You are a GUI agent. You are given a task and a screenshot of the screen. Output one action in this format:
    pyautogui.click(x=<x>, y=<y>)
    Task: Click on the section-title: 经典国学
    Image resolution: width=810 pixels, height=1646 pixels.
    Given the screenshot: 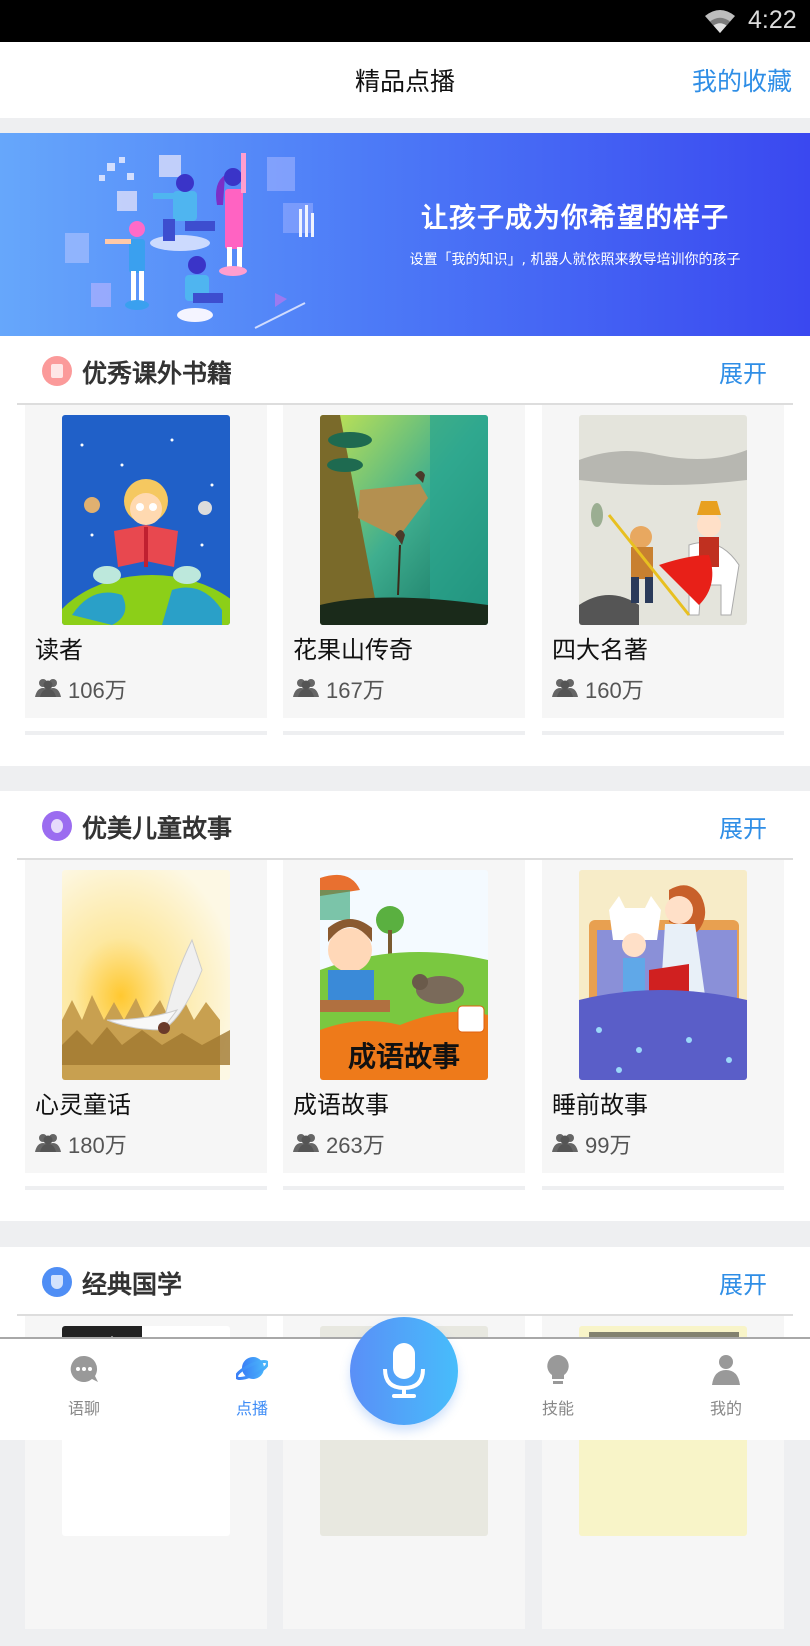 What is the action you would take?
    pyautogui.click(x=132, y=1284)
    